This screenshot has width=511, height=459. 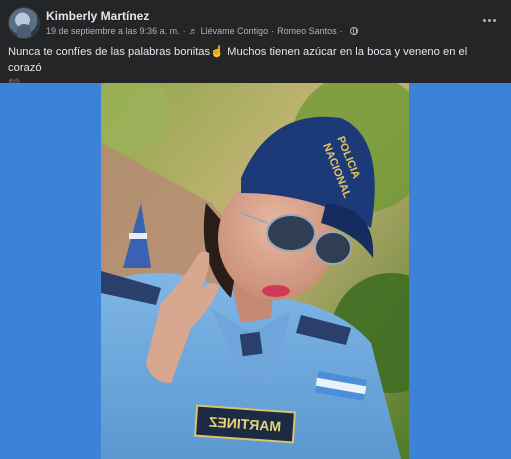 I want to click on more-options-button, so click(x=489, y=20).